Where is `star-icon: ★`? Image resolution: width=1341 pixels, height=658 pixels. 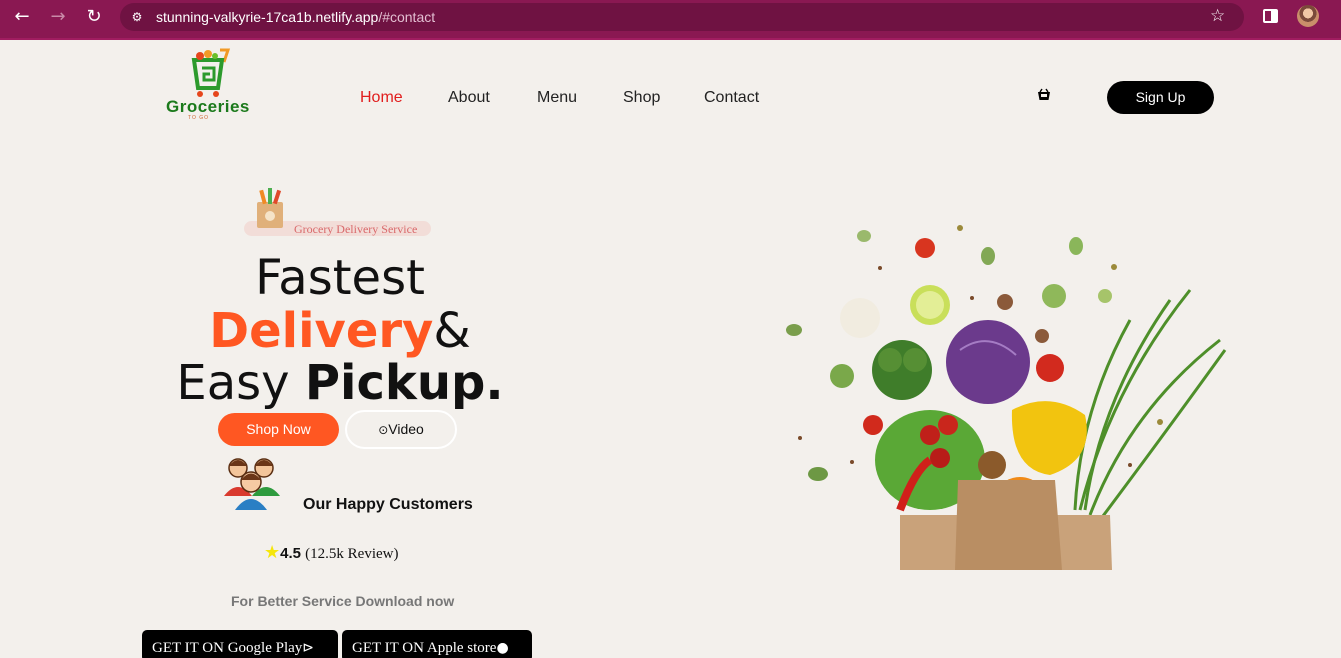
star-icon: ★ is located at coordinates (272, 552).